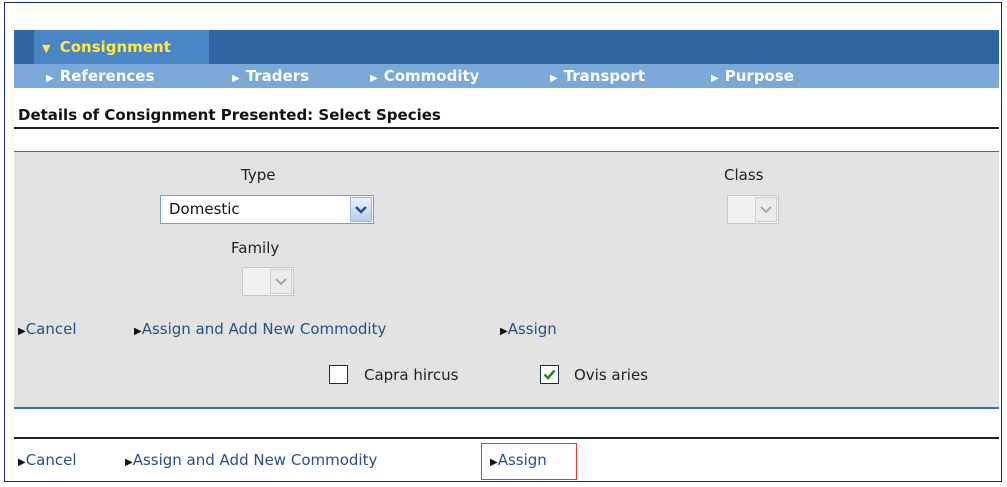 This screenshot has width=1007, height=487. Describe the element at coordinates (107, 76) in the screenshot. I see `subnav-label: References` at that location.